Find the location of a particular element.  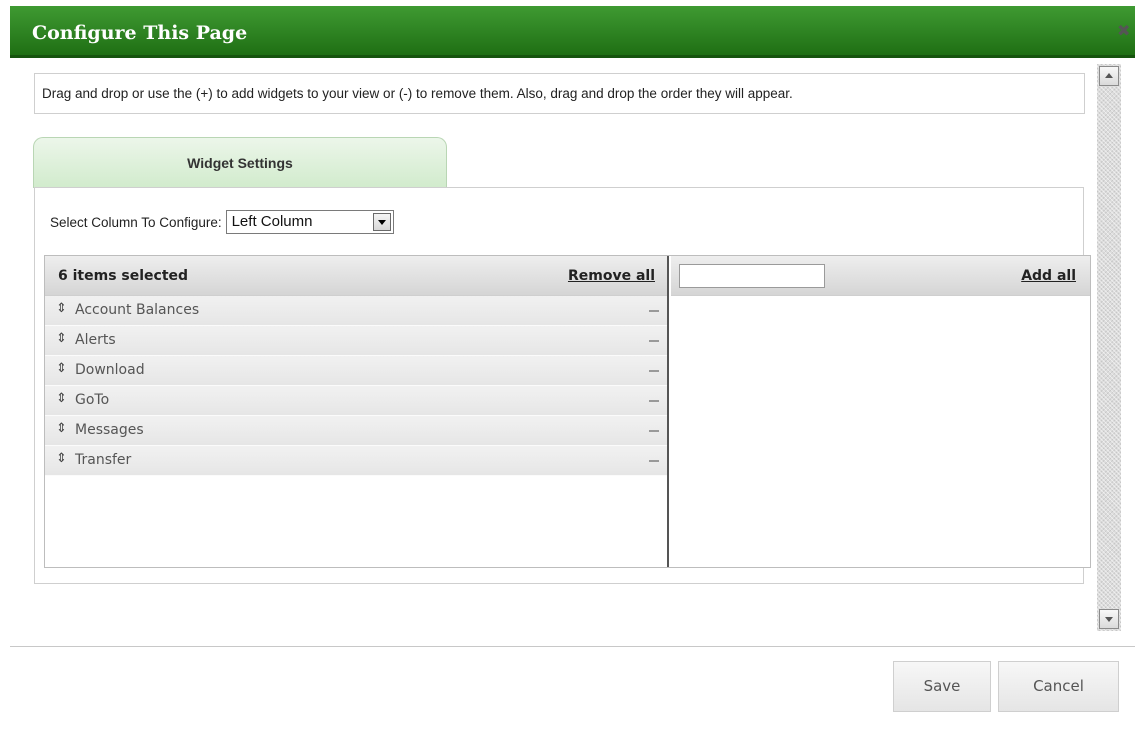

list-item: ⇕ GoTo is located at coordinates (356, 401).